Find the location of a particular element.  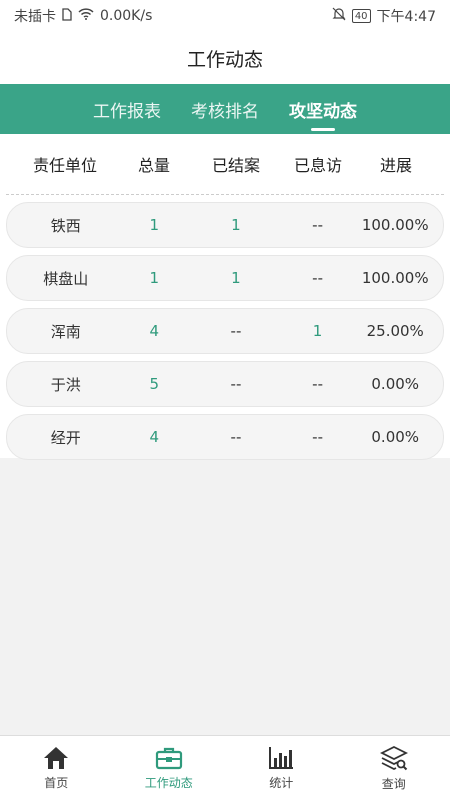

carrier-text: 未插卡 is located at coordinates (35, 17).